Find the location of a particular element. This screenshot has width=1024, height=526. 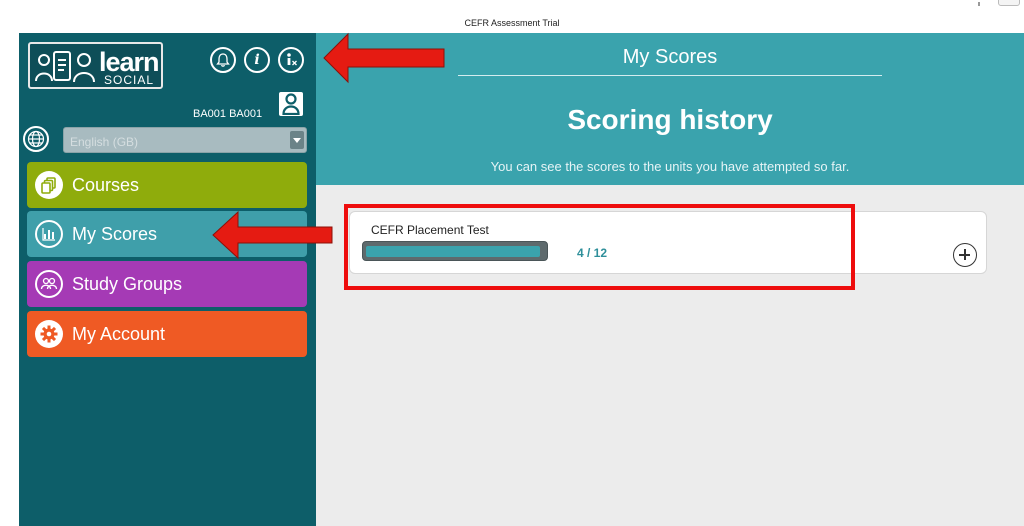

nav-item-label: Study Groups is located at coordinates (127, 284).